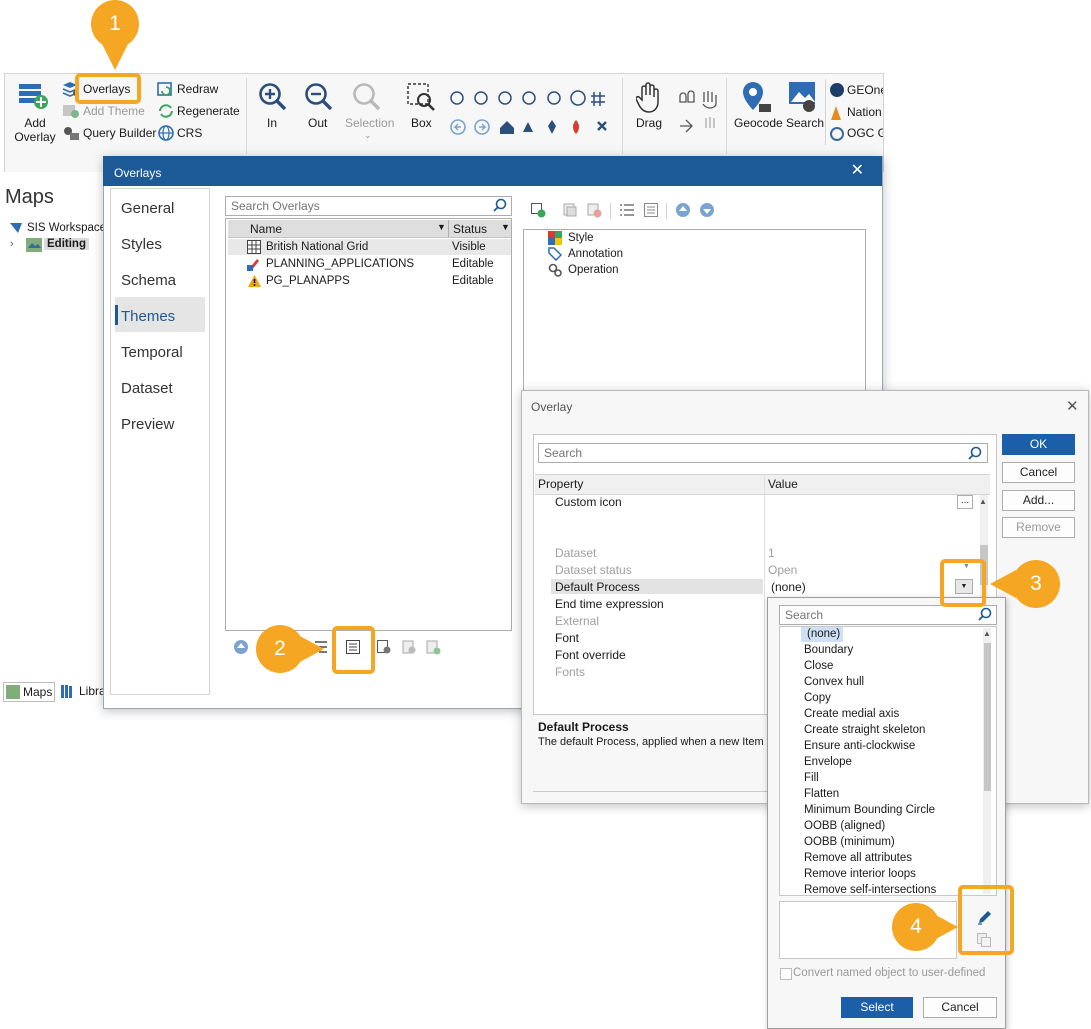 The height and width of the screenshot is (1029, 1091). What do you see at coordinates (340, 264) in the screenshot?
I see `table-row: PLANNING_APPLICATIONS` at bounding box center [340, 264].